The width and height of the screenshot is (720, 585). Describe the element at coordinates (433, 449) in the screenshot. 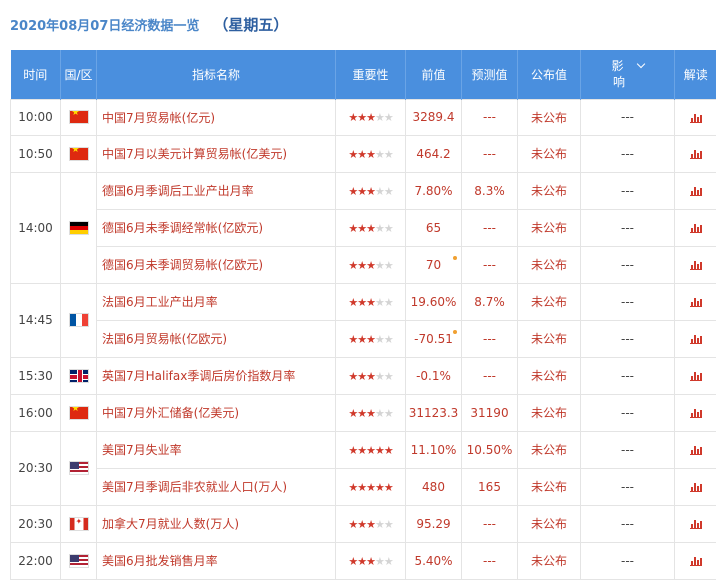

I see `previous-value-text: 11.10%` at that location.